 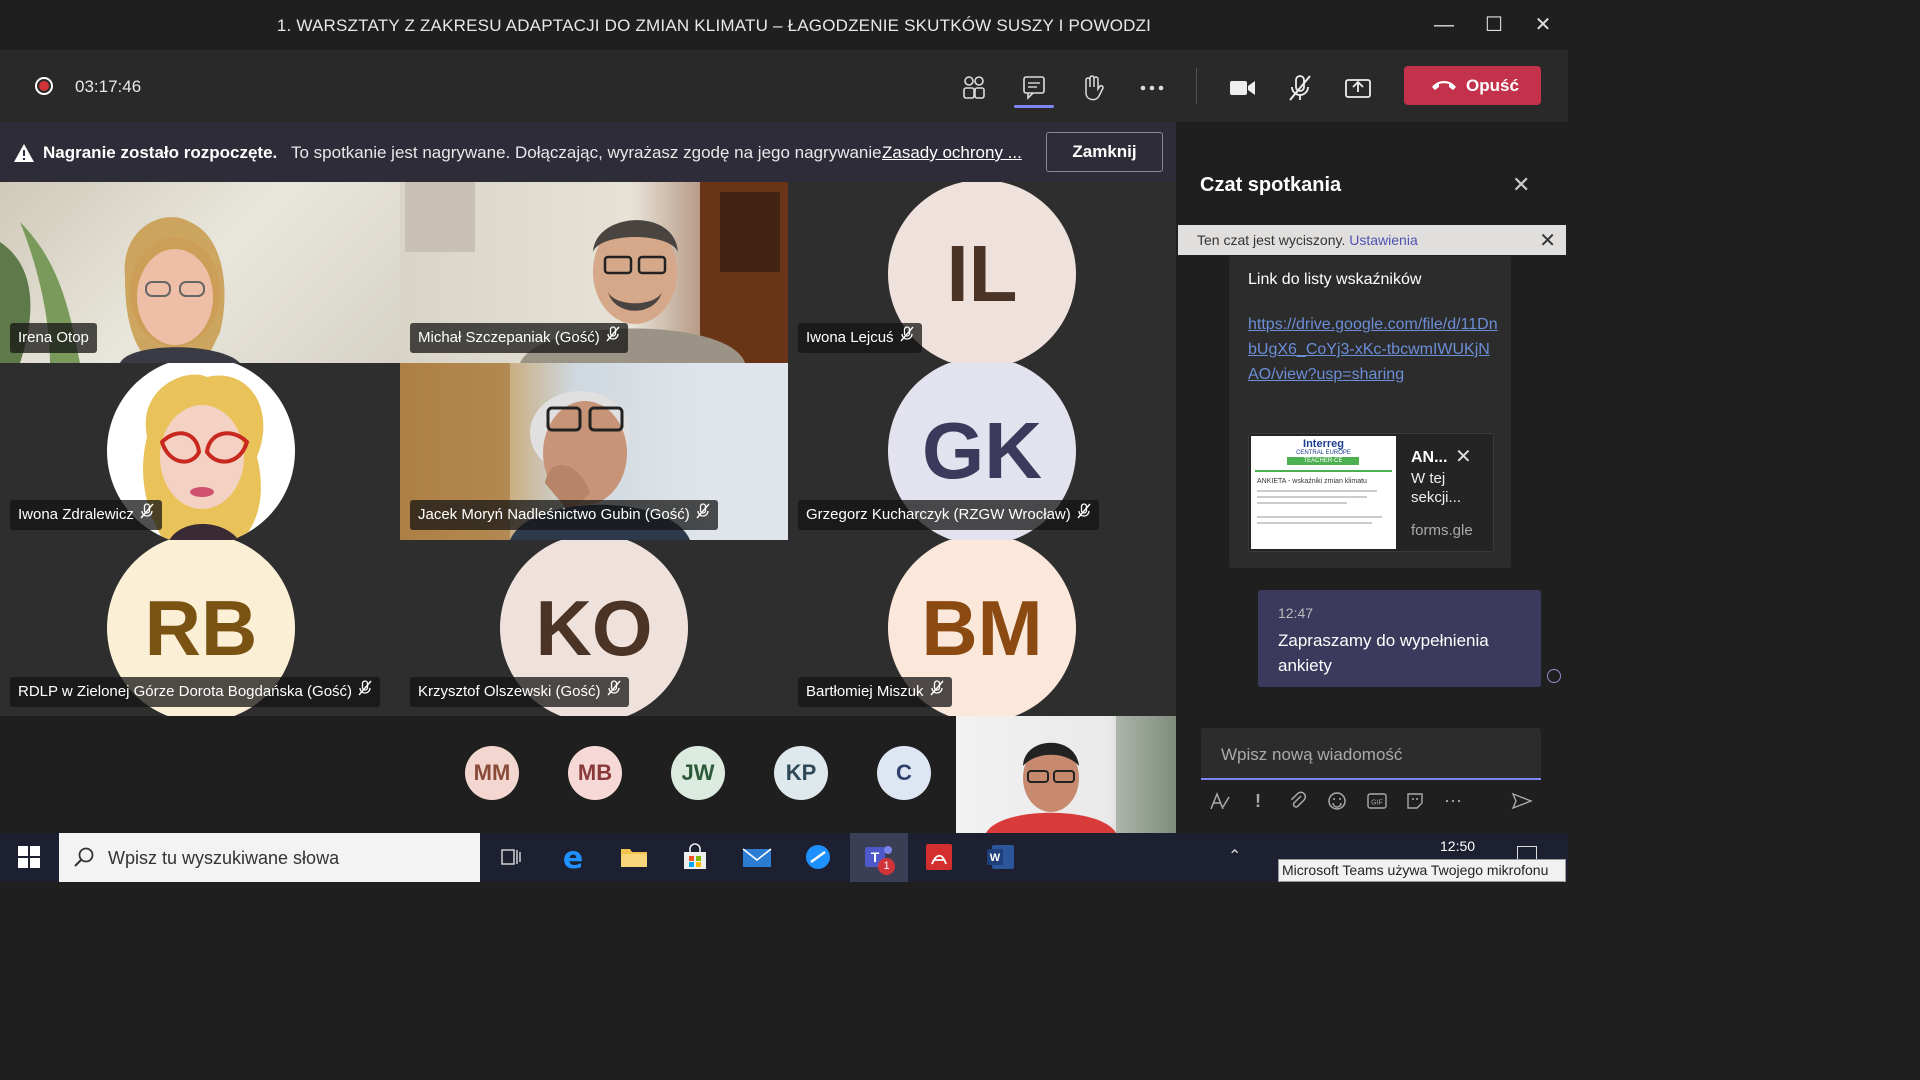 I want to click on participant-name: Irena Otop, so click(x=53, y=338).